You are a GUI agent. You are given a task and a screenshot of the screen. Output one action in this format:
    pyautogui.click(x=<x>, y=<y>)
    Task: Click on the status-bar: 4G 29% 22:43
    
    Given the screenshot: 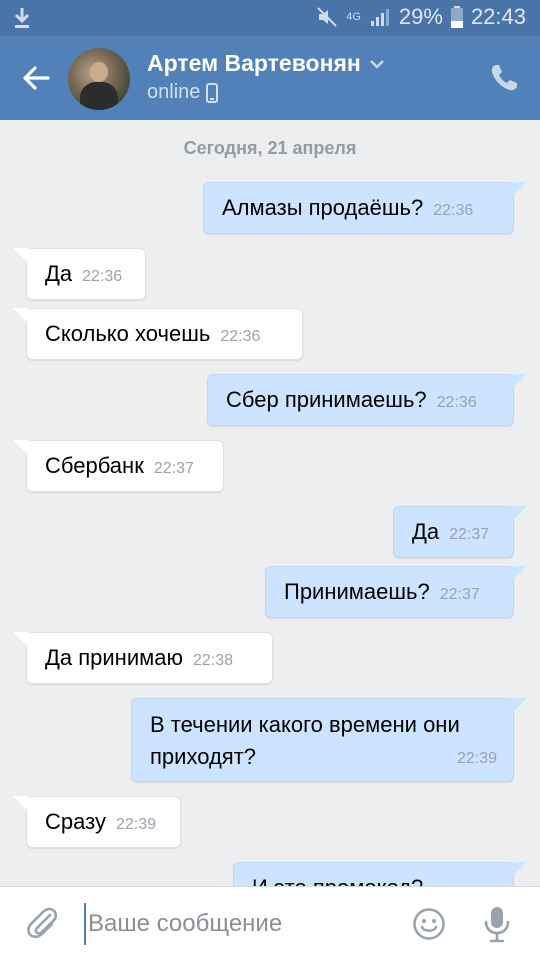 What is the action you would take?
    pyautogui.click(x=270, y=18)
    